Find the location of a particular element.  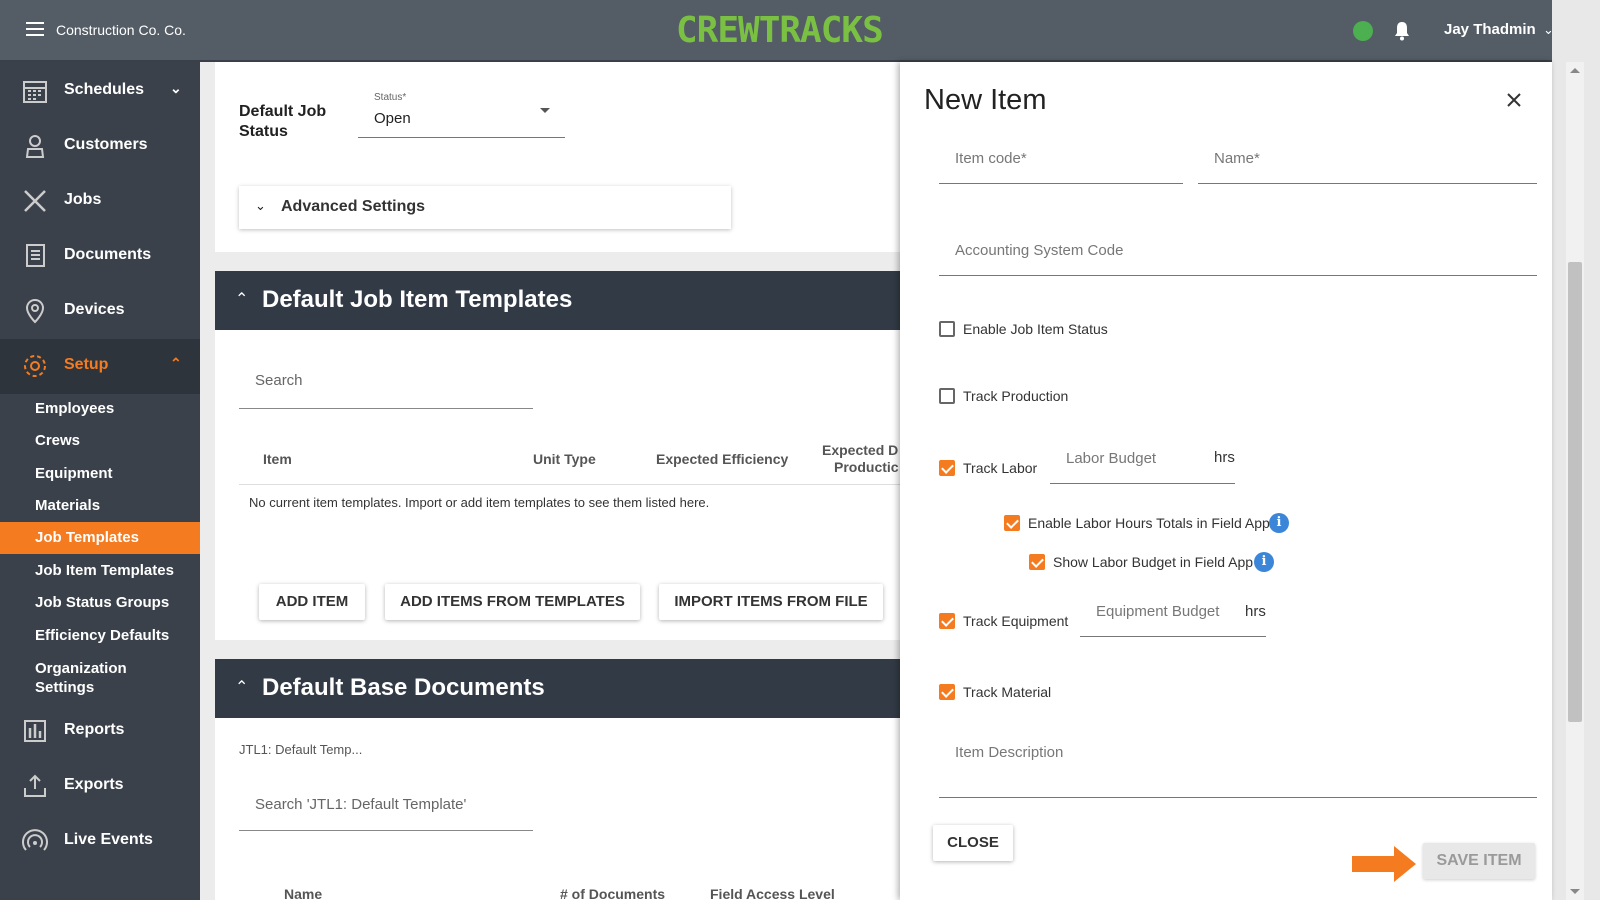

column-header-expected-d: Expected D is located at coordinates (860, 450).